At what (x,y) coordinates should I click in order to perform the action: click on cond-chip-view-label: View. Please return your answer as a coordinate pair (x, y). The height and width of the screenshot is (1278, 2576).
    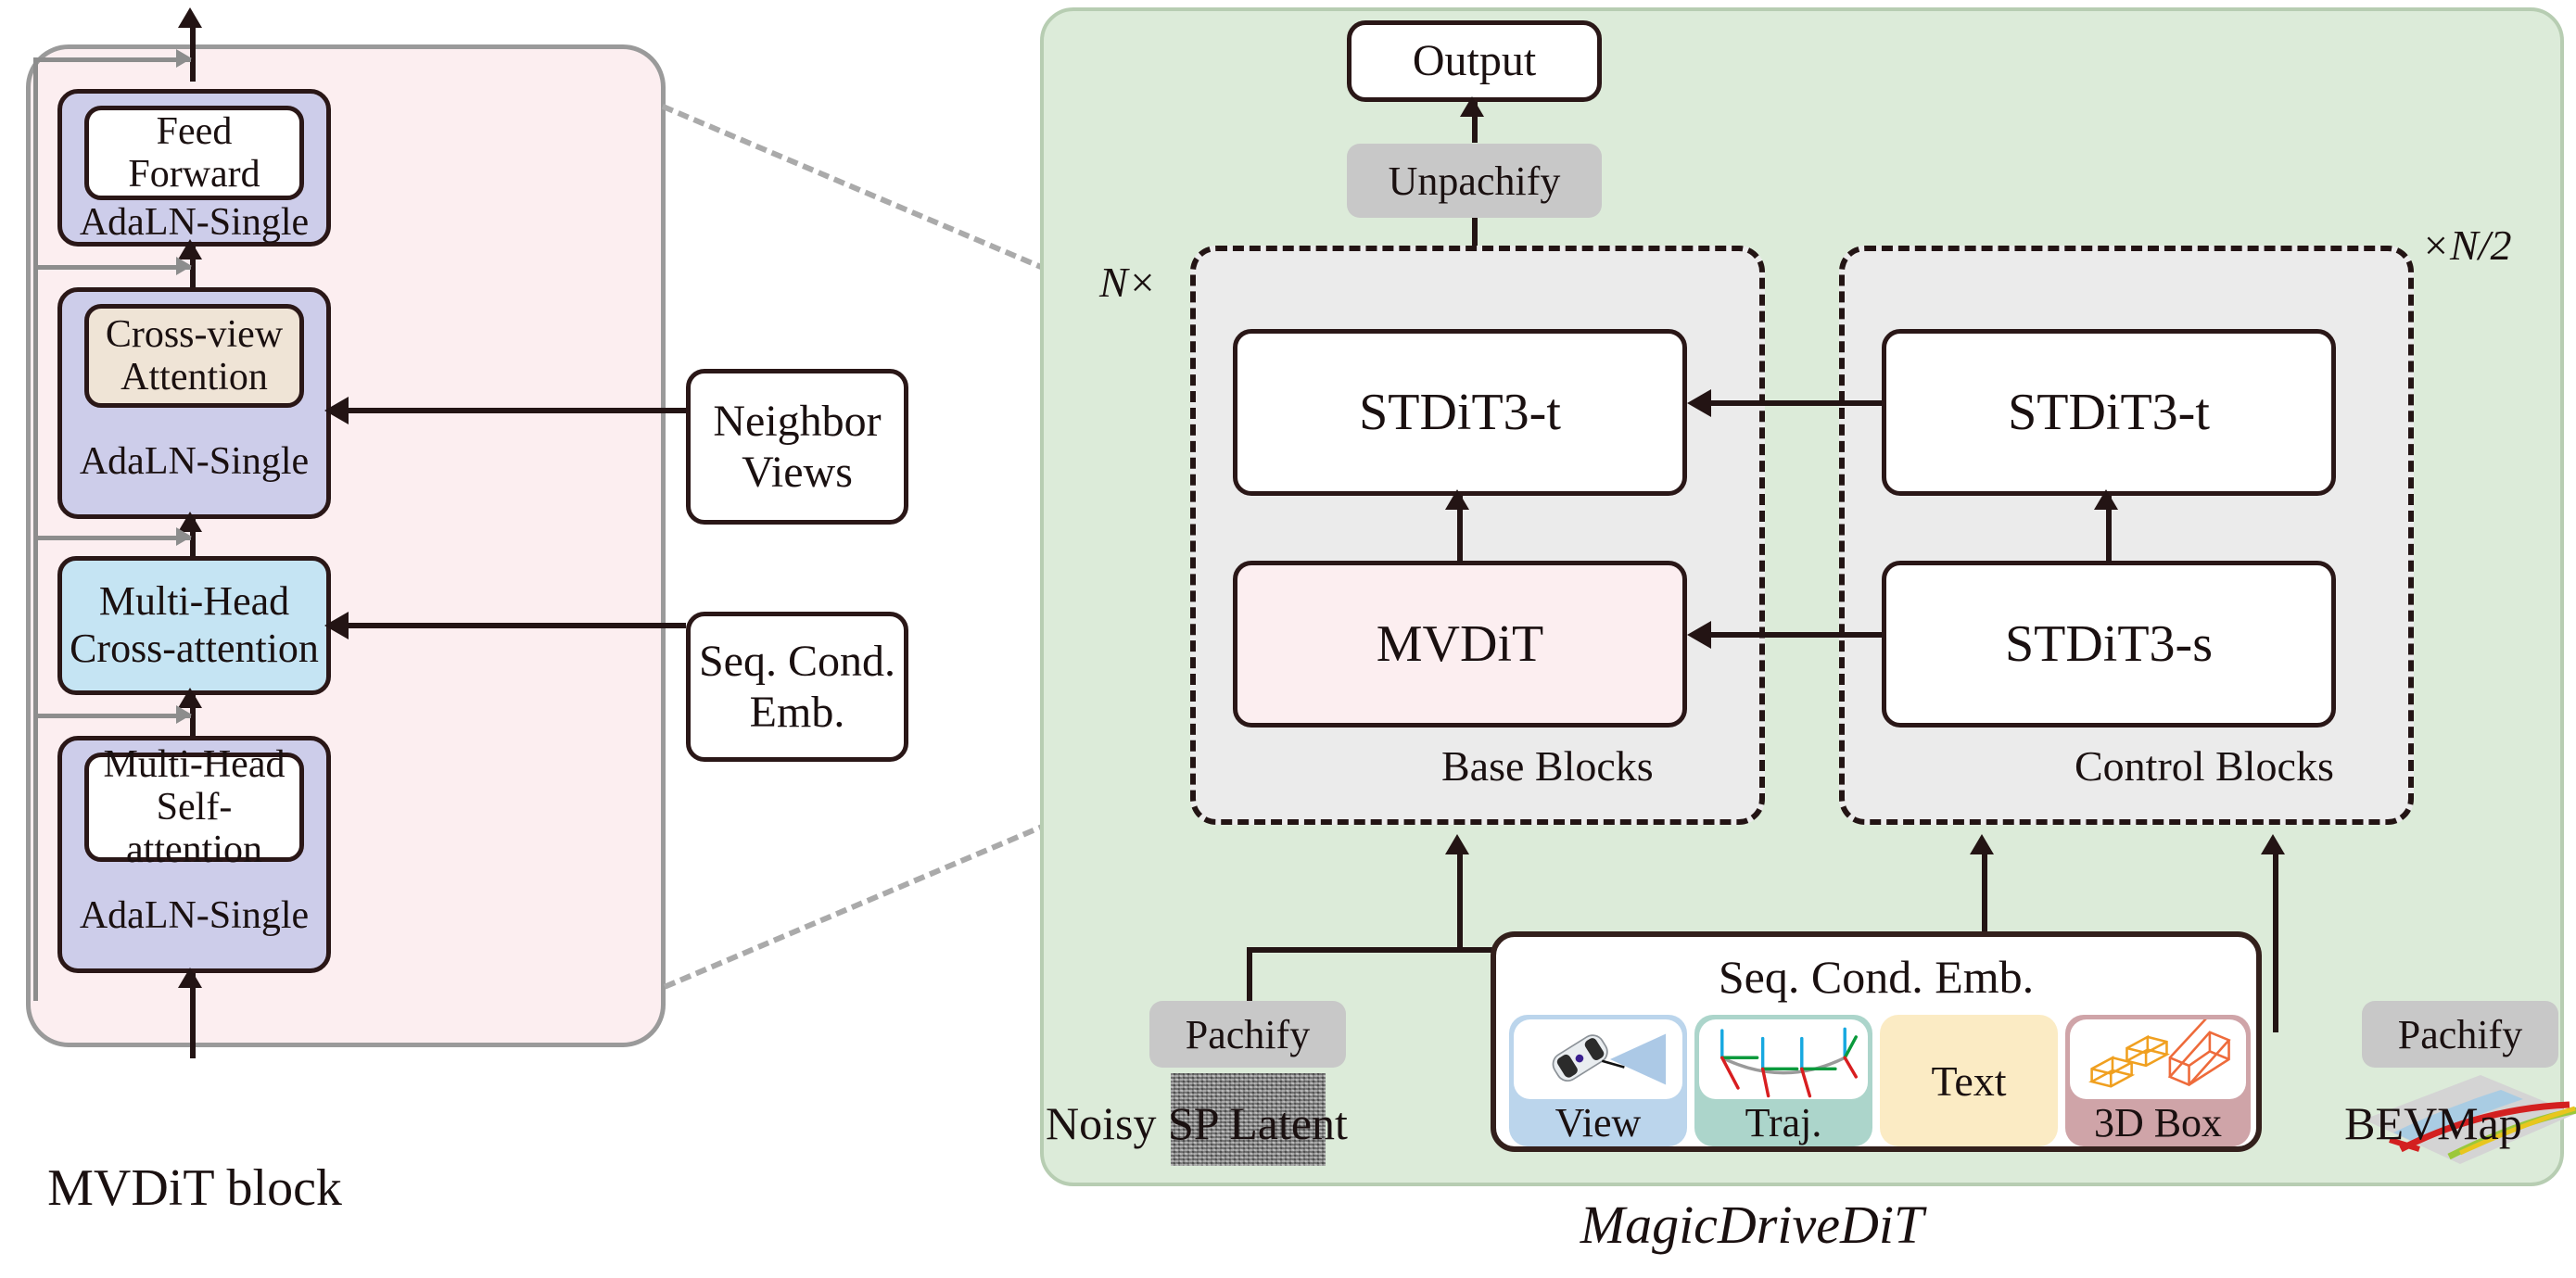
    Looking at the image, I should click on (1598, 1122).